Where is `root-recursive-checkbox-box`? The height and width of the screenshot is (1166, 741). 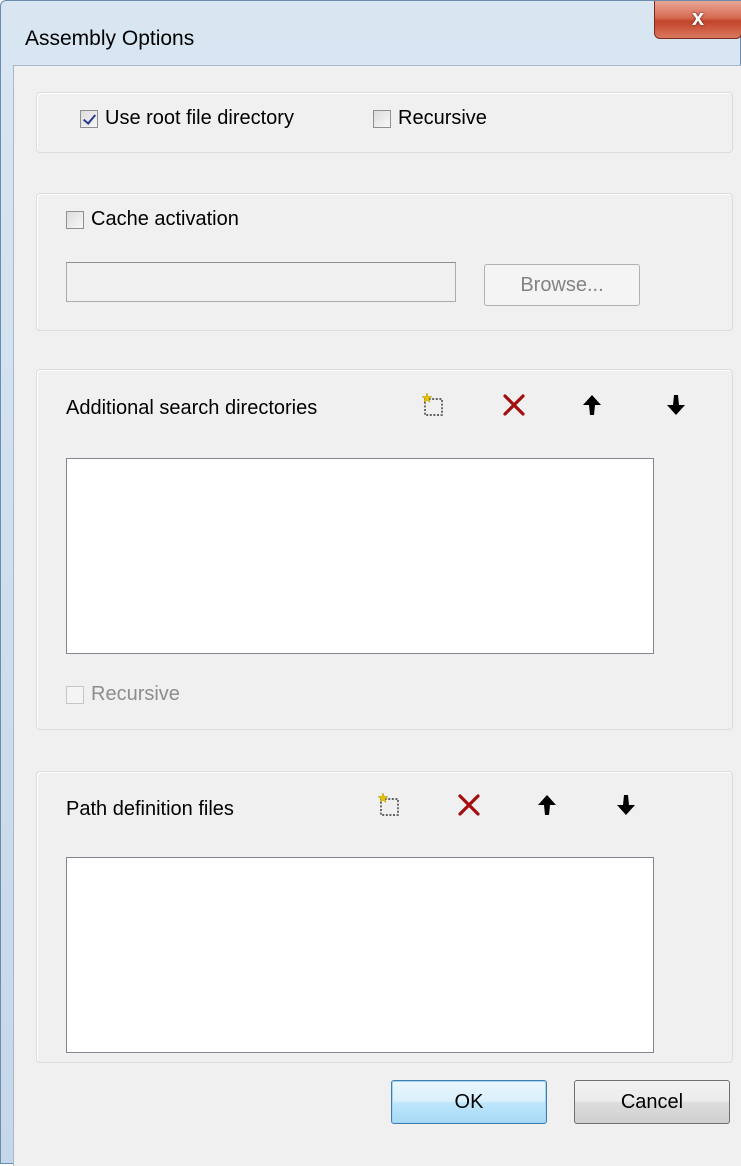 root-recursive-checkbox-box is located at coordinates (382, 118).